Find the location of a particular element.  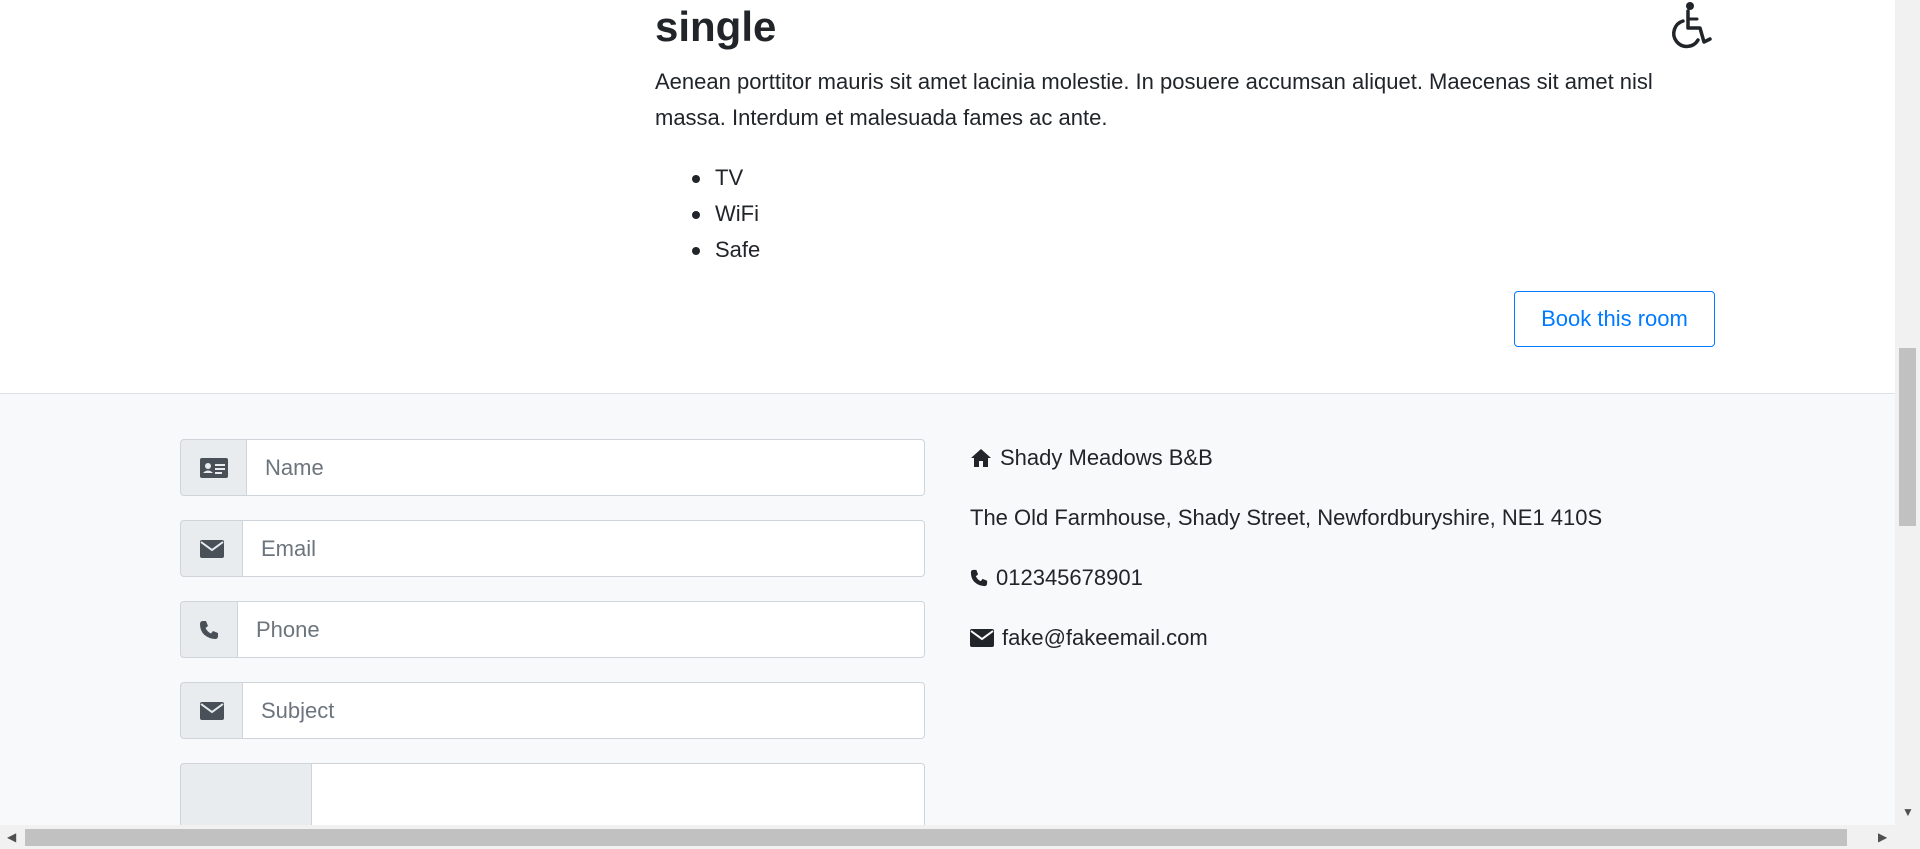

phone-field is located at coordinates (581, 629).